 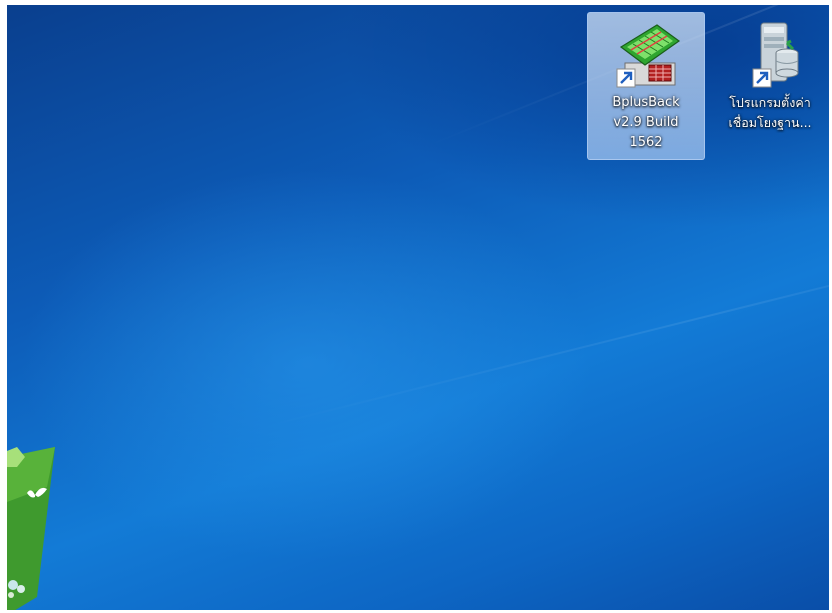 What do you see at coordinates (646, 142) in the screenshot?
I see `icon-label-line: 1562` at bounding box center [646, 142].